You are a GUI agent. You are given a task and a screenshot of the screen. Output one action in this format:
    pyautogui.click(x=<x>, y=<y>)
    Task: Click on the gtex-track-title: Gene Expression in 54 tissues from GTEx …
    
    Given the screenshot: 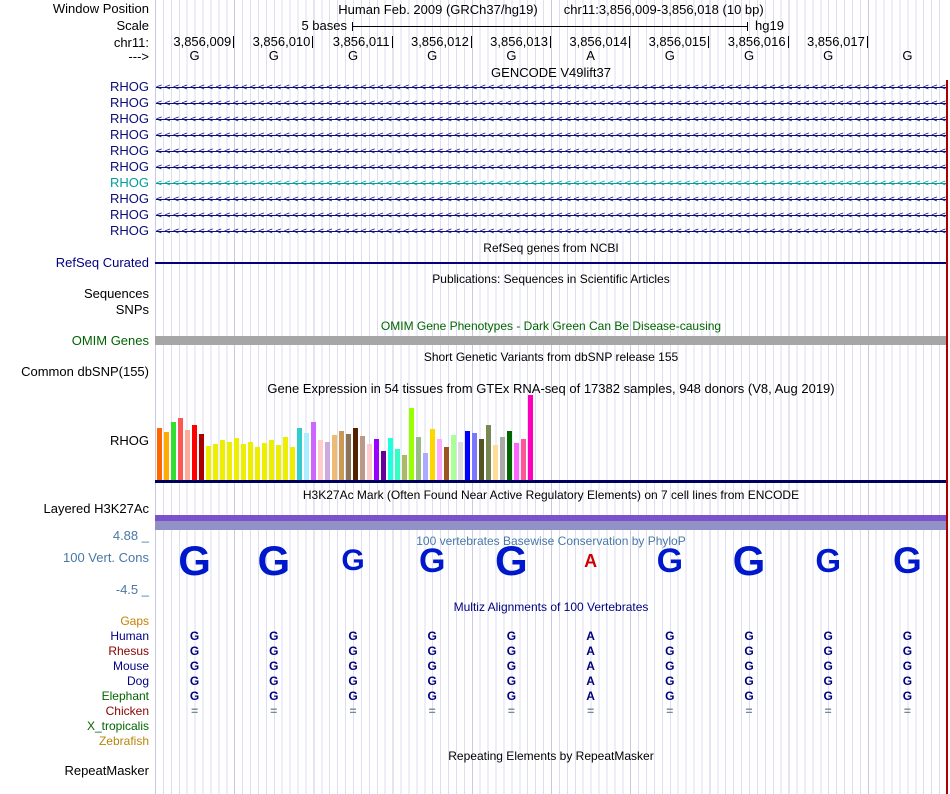 What is the action you would take?
    pyautogui.click(x=551, y=389)
    